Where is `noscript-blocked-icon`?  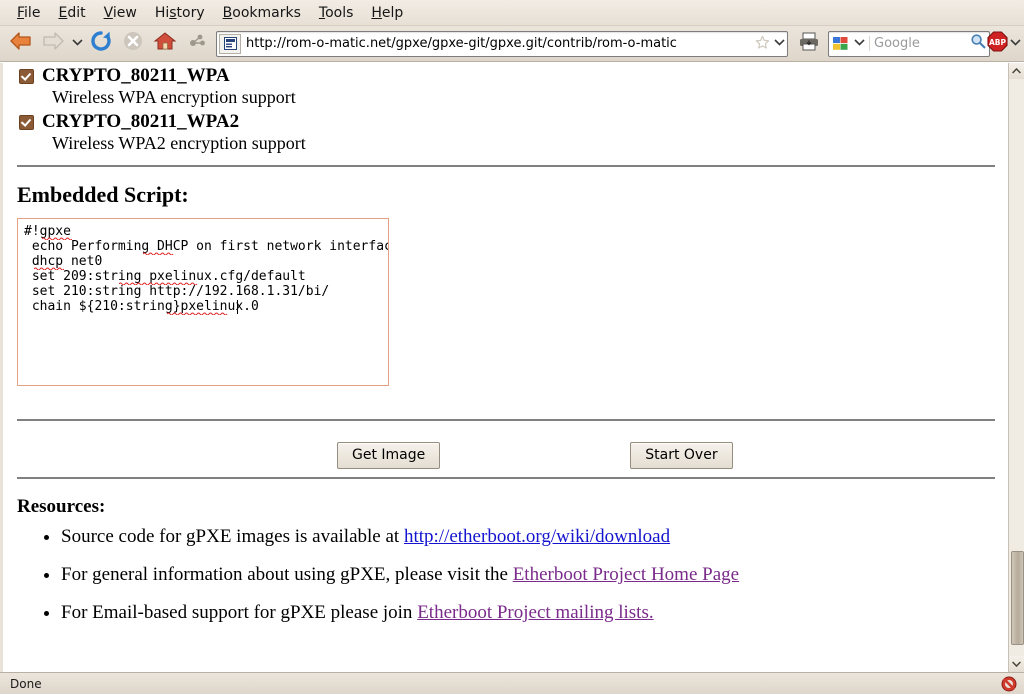 noscript-blocked-icon is located at coordinates (1009, 684).